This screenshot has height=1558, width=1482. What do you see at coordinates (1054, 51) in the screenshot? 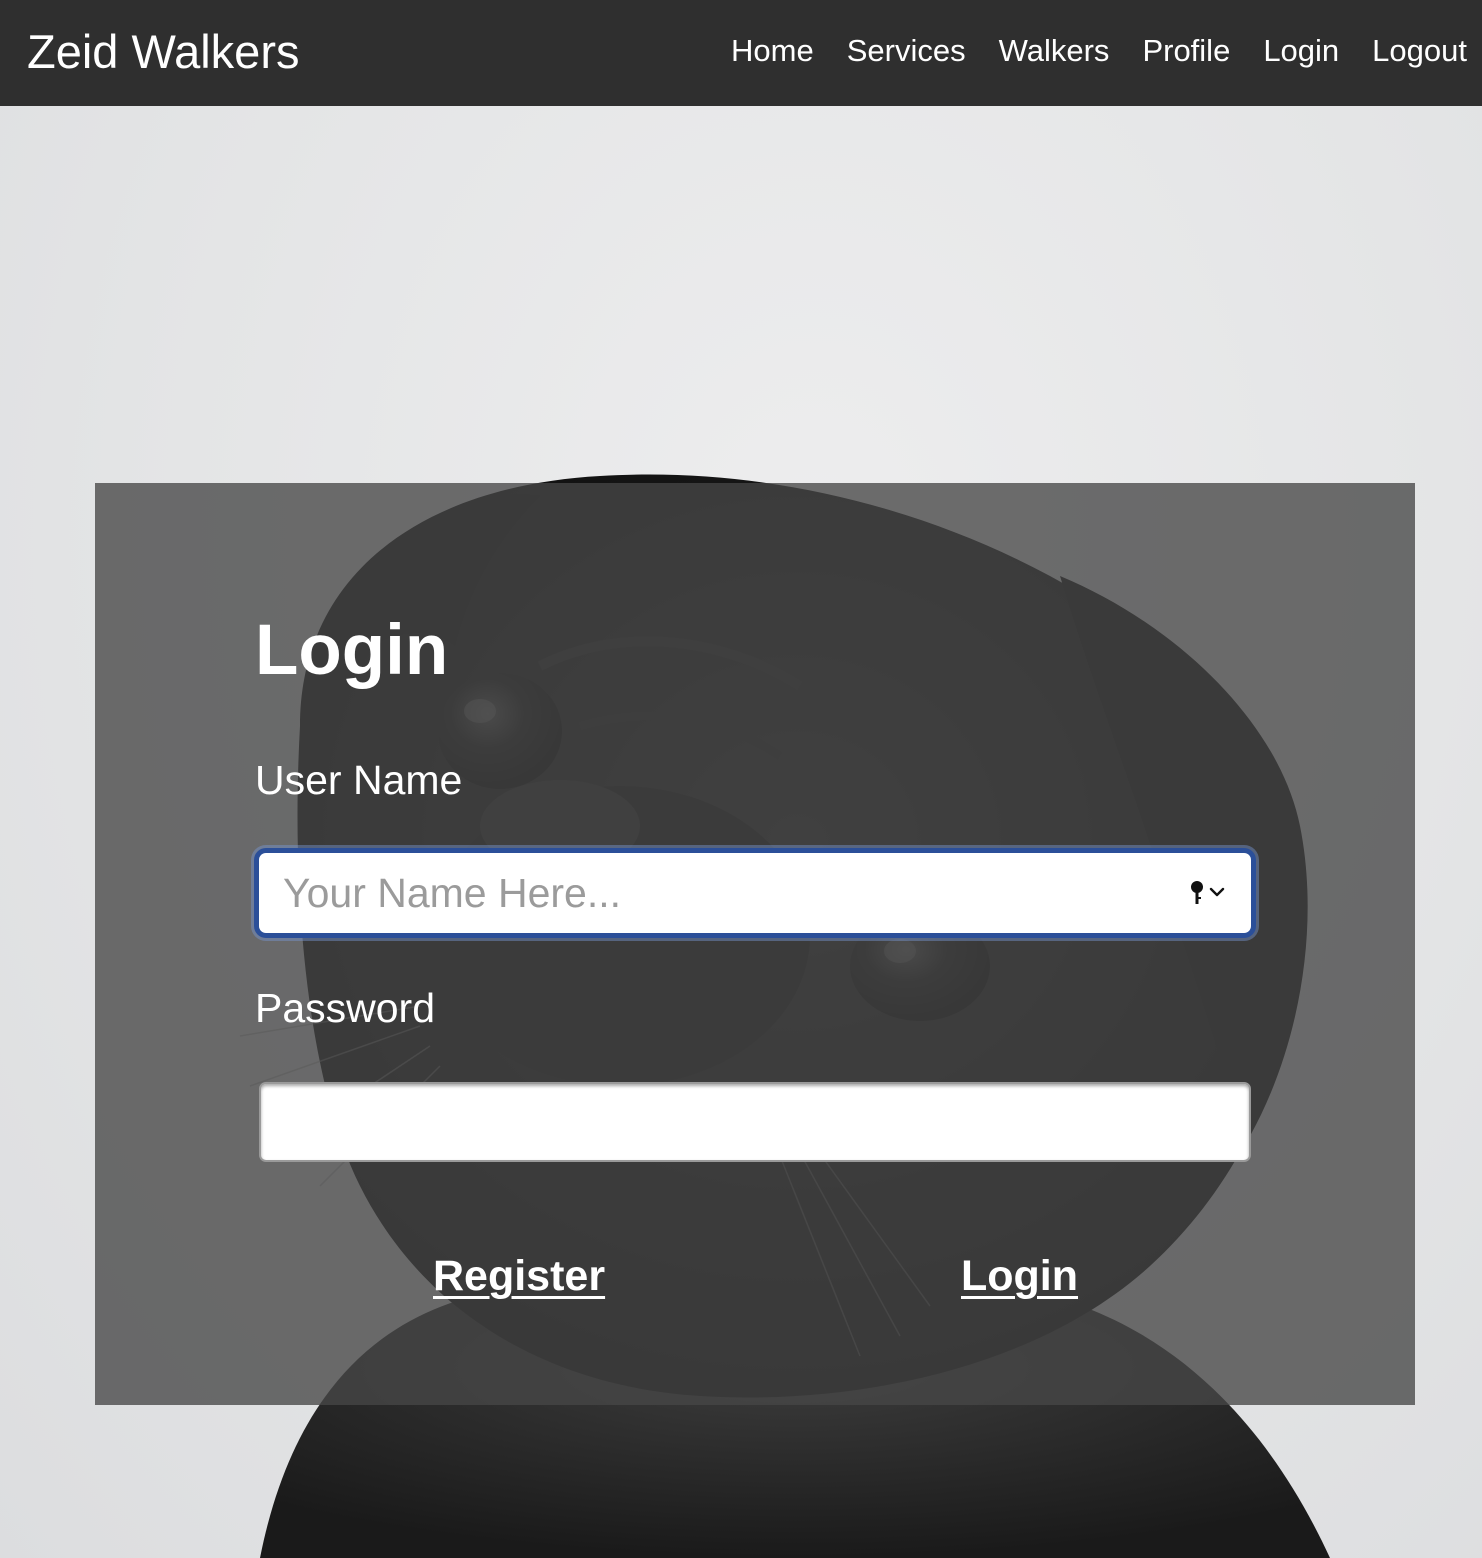
I see `nav-link-walkers: Walkers` at bounding box center [1054, 51].